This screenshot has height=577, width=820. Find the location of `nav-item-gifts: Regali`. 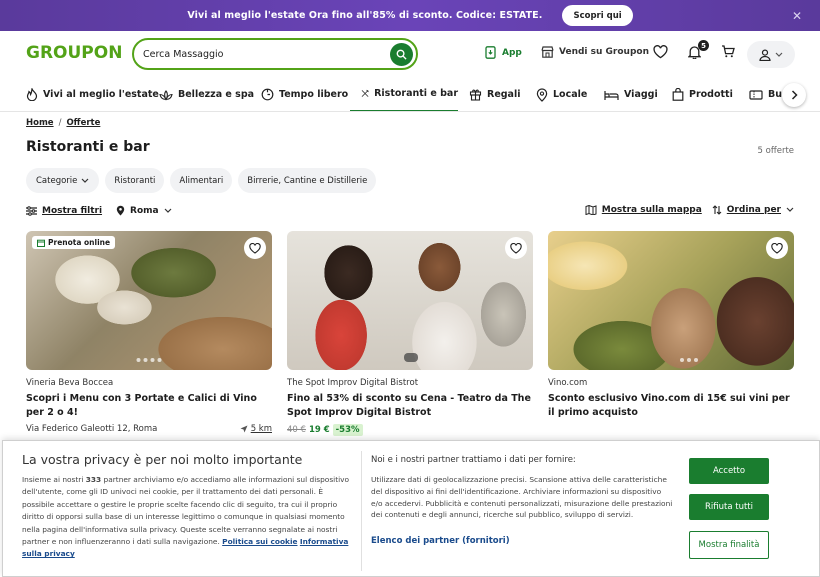

nav-item-gifts: Regali is located at coordinates (494, 94).